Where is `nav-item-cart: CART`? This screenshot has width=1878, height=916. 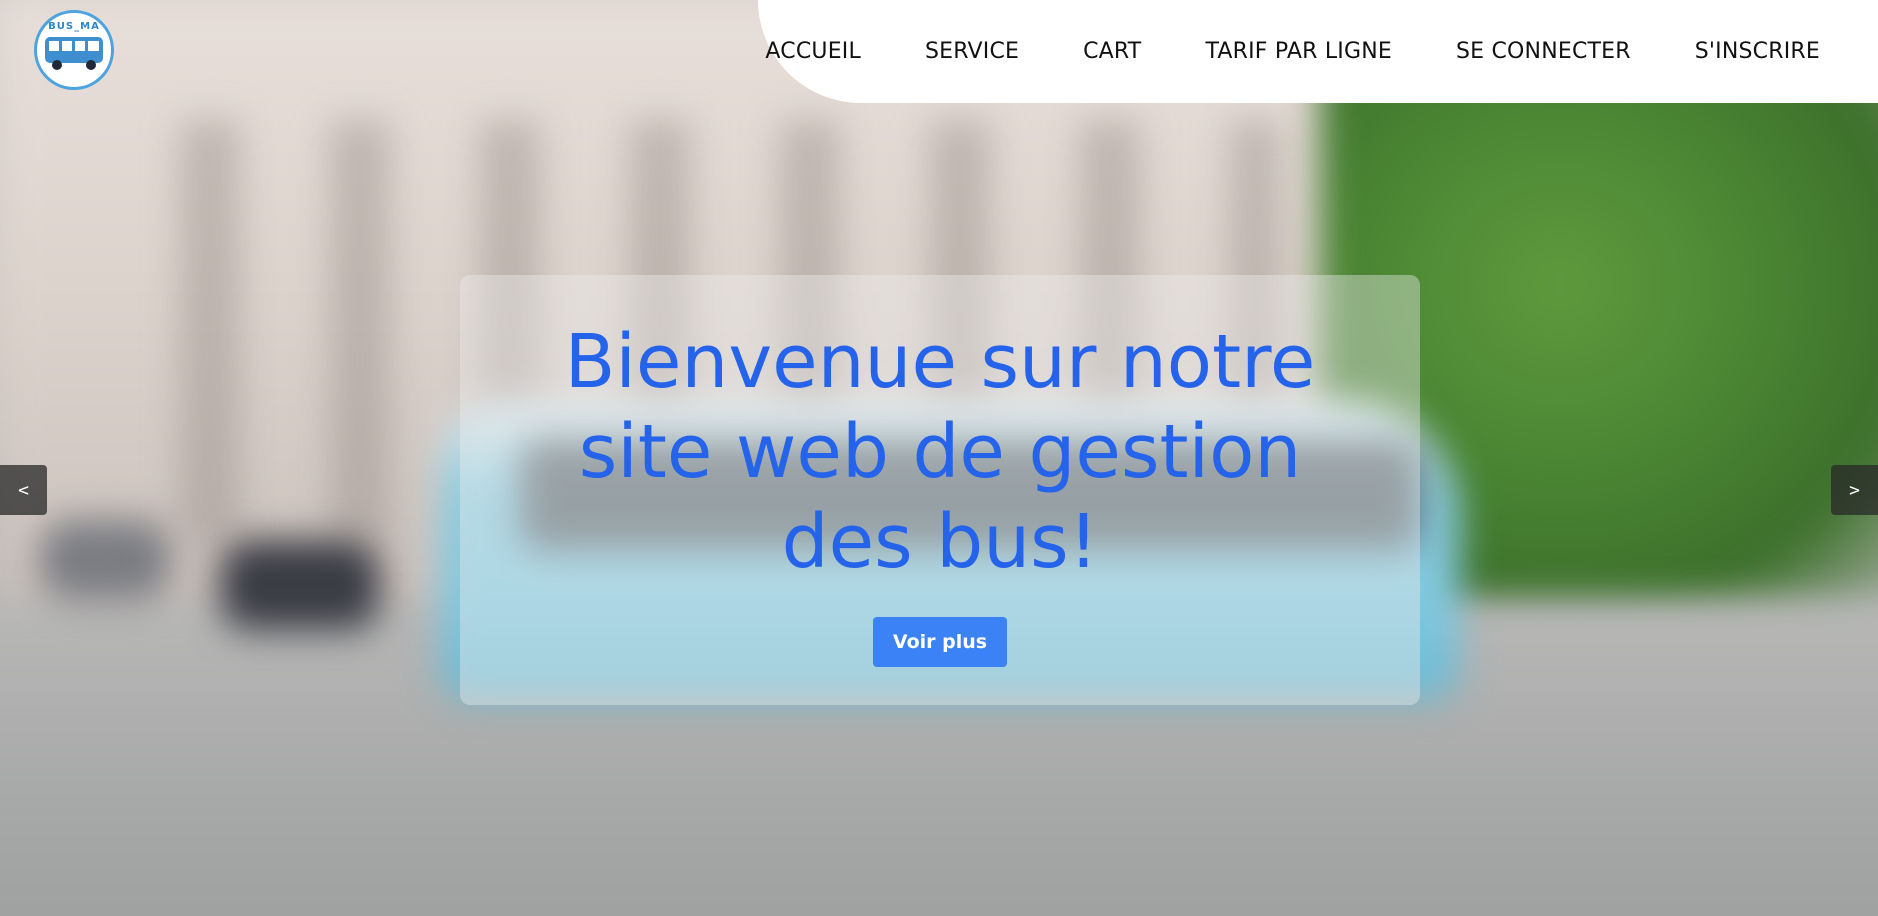
nav-item-cart: CART is located at coordinates (1112, 51).